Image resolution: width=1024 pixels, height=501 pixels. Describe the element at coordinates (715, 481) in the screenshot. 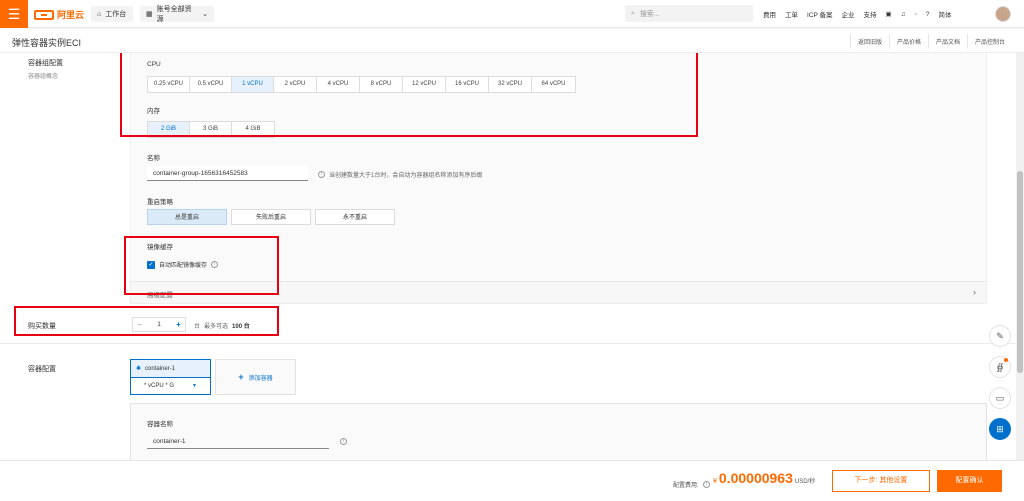

I see `fee-currency: ¥` at that location.